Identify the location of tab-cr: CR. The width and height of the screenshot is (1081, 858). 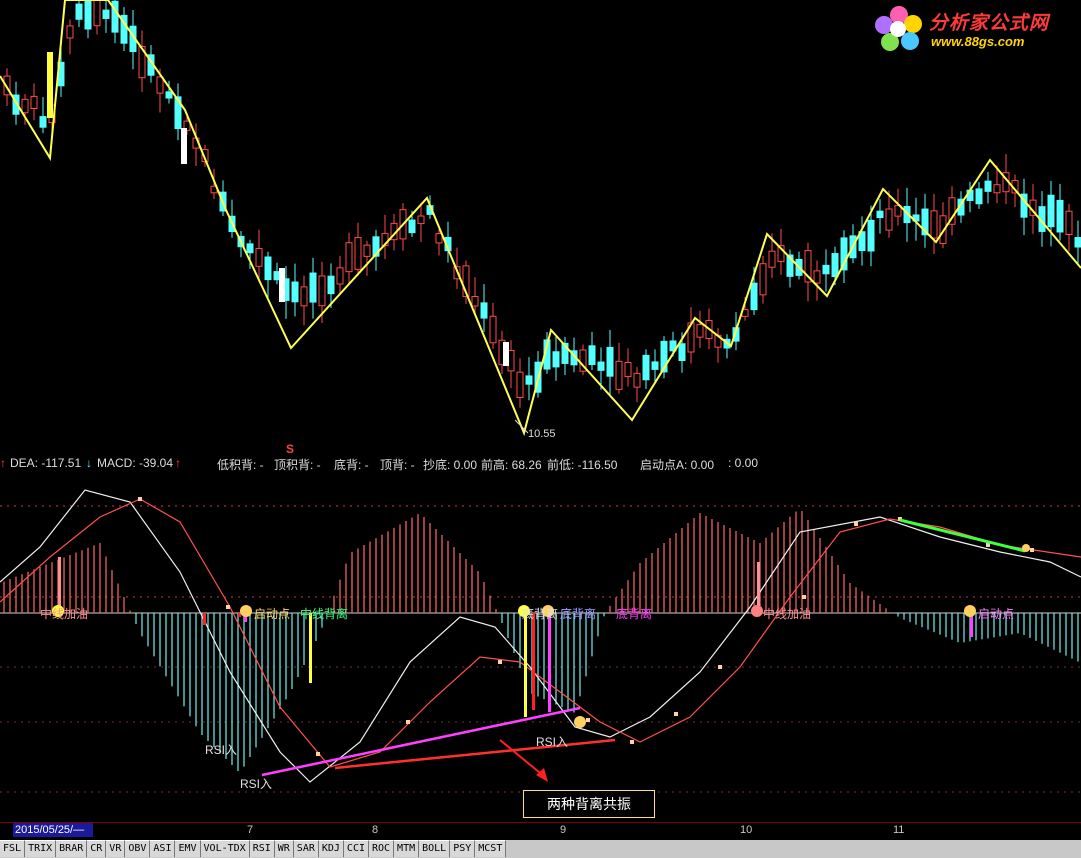
(97, 848).